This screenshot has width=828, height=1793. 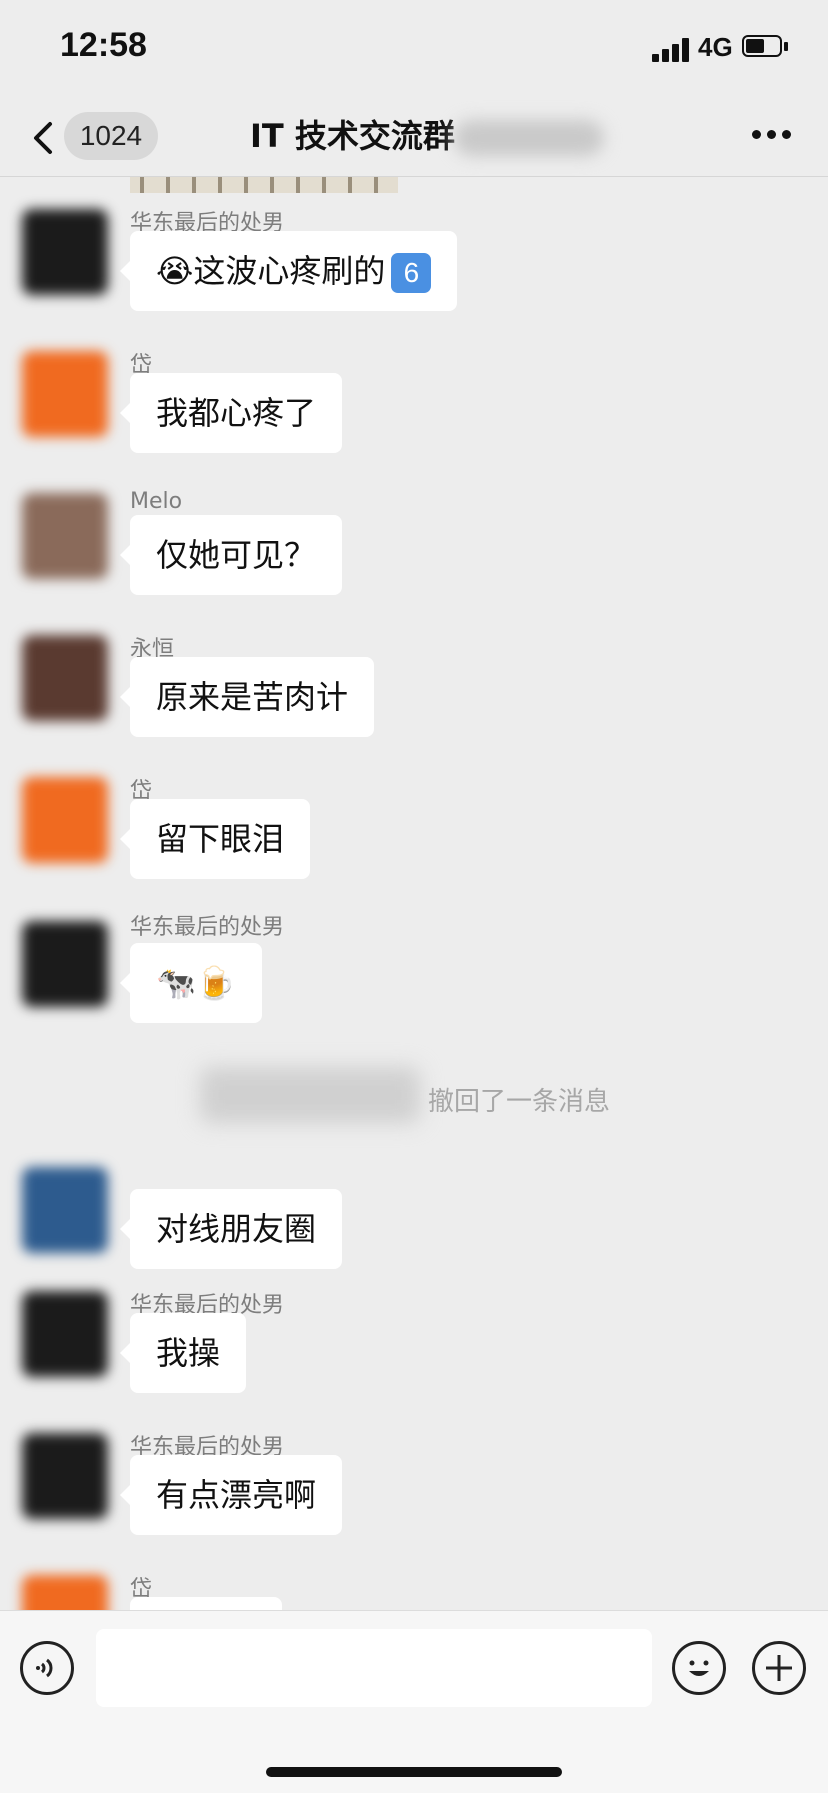 I want to click on message-bubble: 对线朋友圈, so click(x=231, y=1229).